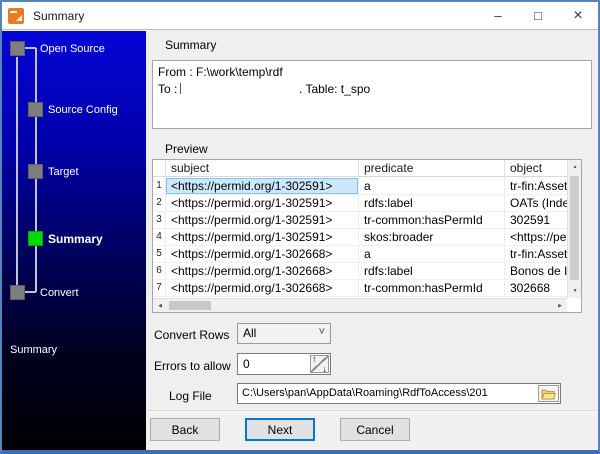 The width and height of the screenshot is (600, 454). Describe the element at coordinates (498, 15) in the screenshot. I see `minimize-icon: –` at that location.